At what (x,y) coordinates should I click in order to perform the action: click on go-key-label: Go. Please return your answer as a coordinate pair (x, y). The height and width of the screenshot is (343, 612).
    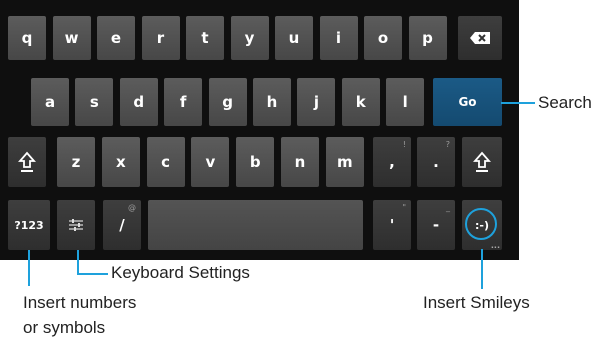
    Looking at the image, I should click on (467, 102).